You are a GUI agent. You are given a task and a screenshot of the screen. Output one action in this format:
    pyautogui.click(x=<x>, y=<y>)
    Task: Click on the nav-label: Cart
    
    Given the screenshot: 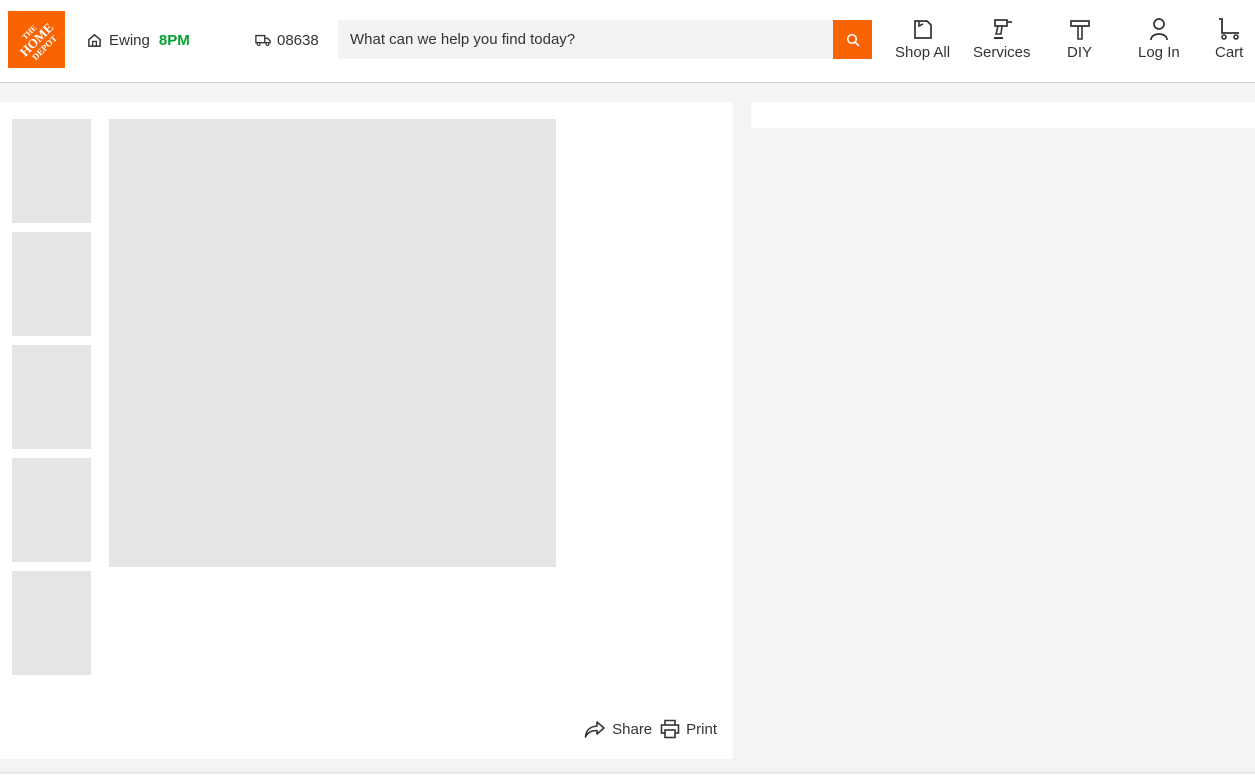 What is the action you would take?
    pyautogui.click(x=1229, y=52)
    